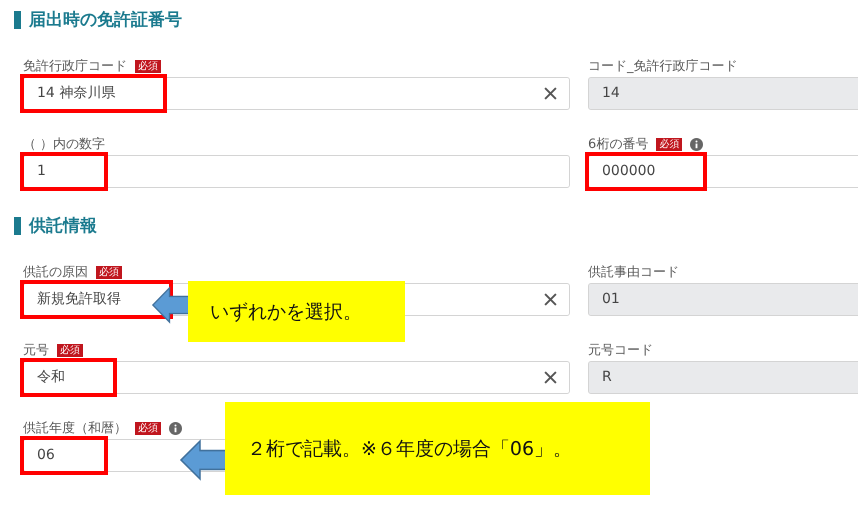 This screenshot has height=523, width=858. What do you see at coordinates (75, 428) in the screenshot?
I see `field-label: 供託年度（和暦）` at bounding box center [75, 428].